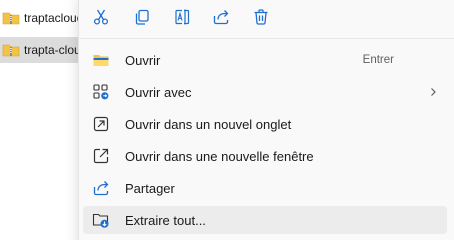 This screenshot has width=454, height=240. Describe the element at coordinates (54, 18) in the screenshot. I see `file-name: traptacloud` at that location.